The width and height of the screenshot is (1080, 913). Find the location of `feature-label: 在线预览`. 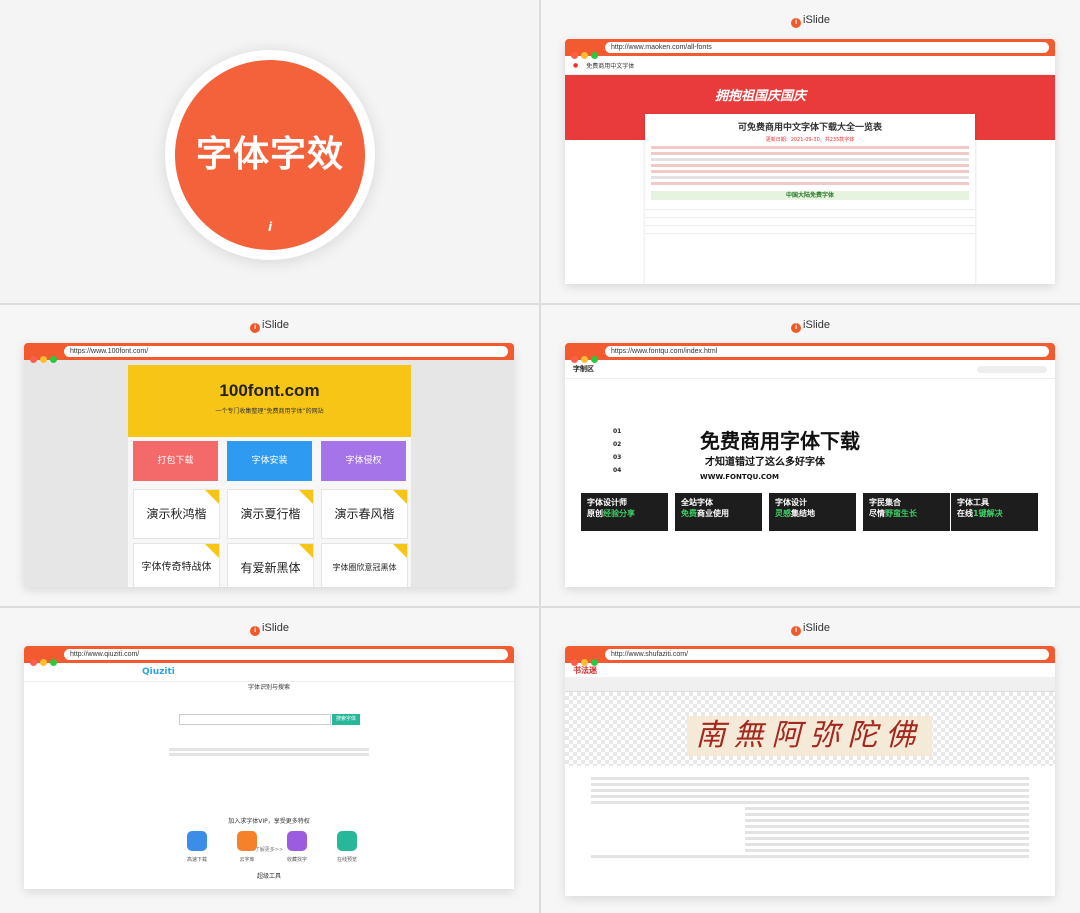

feature-label: 在线预览 is located at coordinates (346, 860).